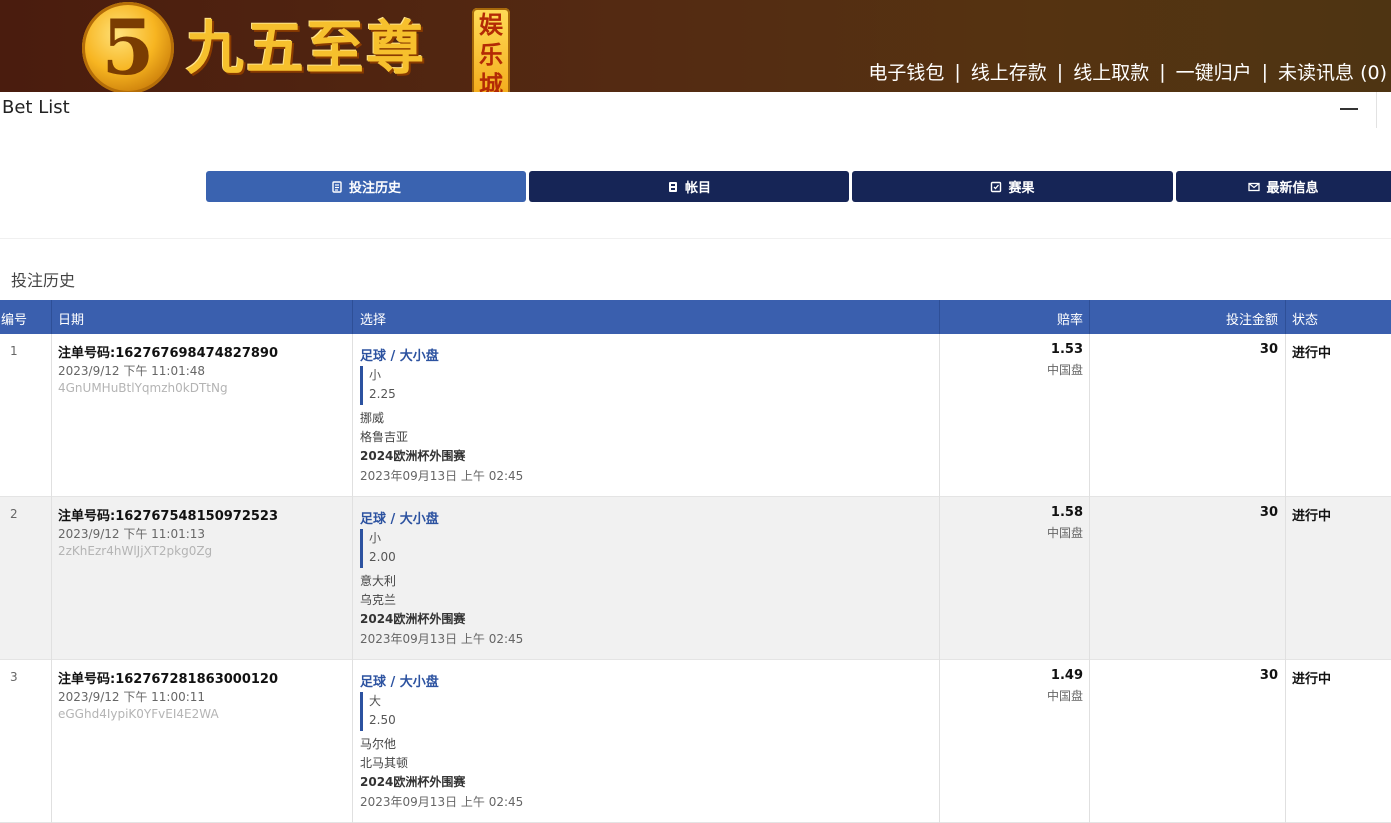 The height and width of the screenshot is (823, 1391). I want to click on logo-badge-char: 娱, so click(491, 24).